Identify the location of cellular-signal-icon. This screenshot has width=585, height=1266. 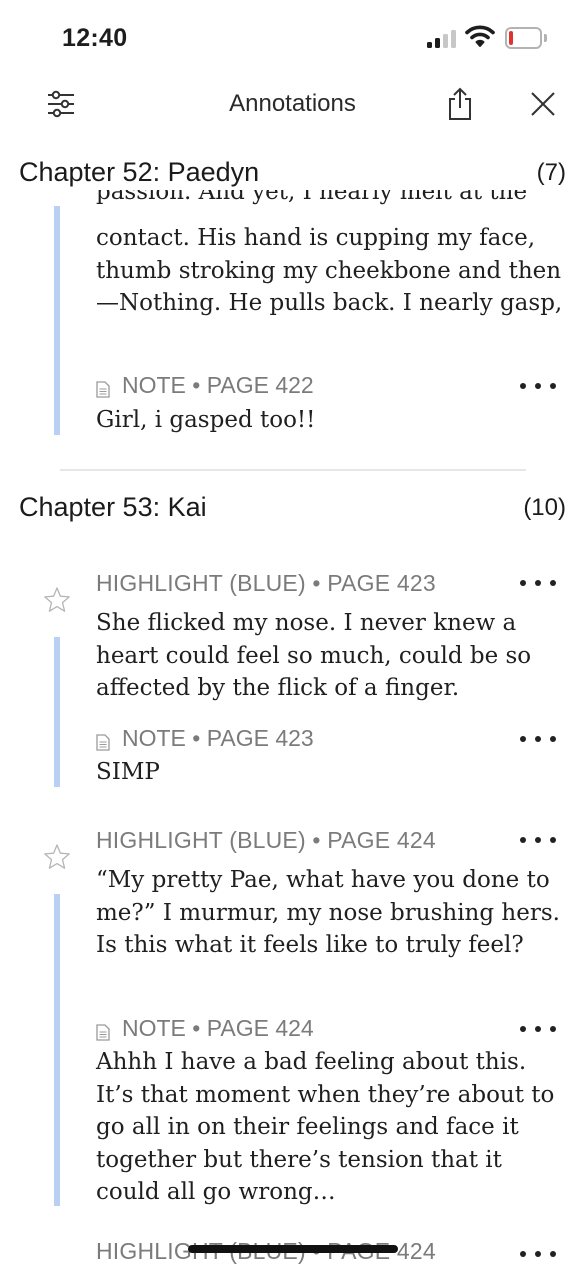
(443, 38).